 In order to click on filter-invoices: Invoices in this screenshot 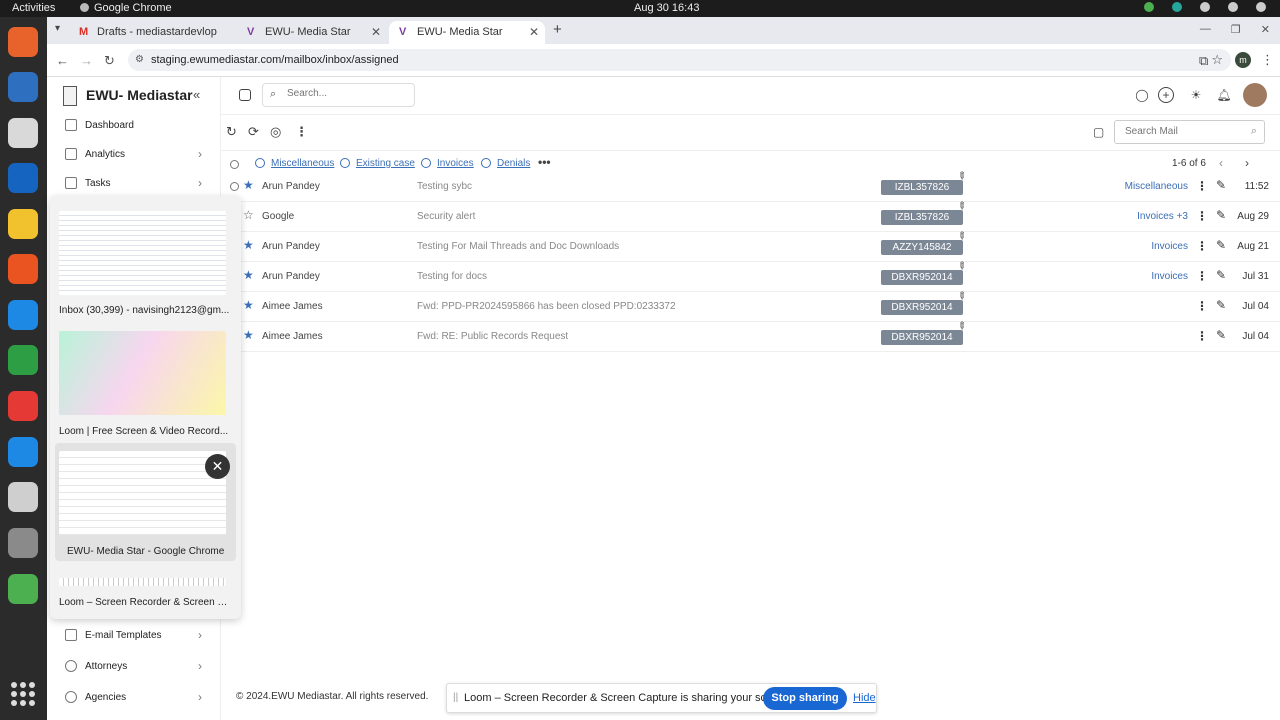, I will do `click(447, 163)`.